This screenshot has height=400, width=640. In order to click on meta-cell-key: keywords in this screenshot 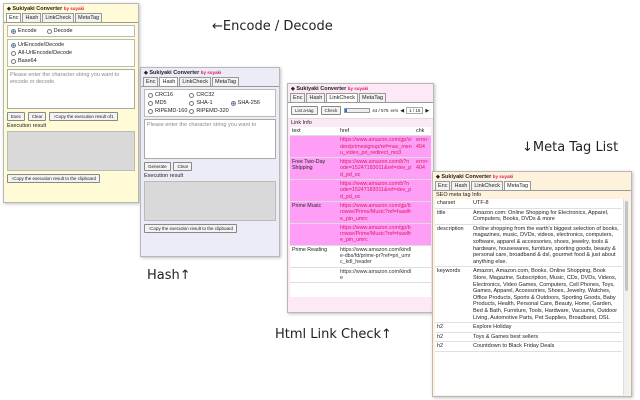, I will do `click(453, 295)`.